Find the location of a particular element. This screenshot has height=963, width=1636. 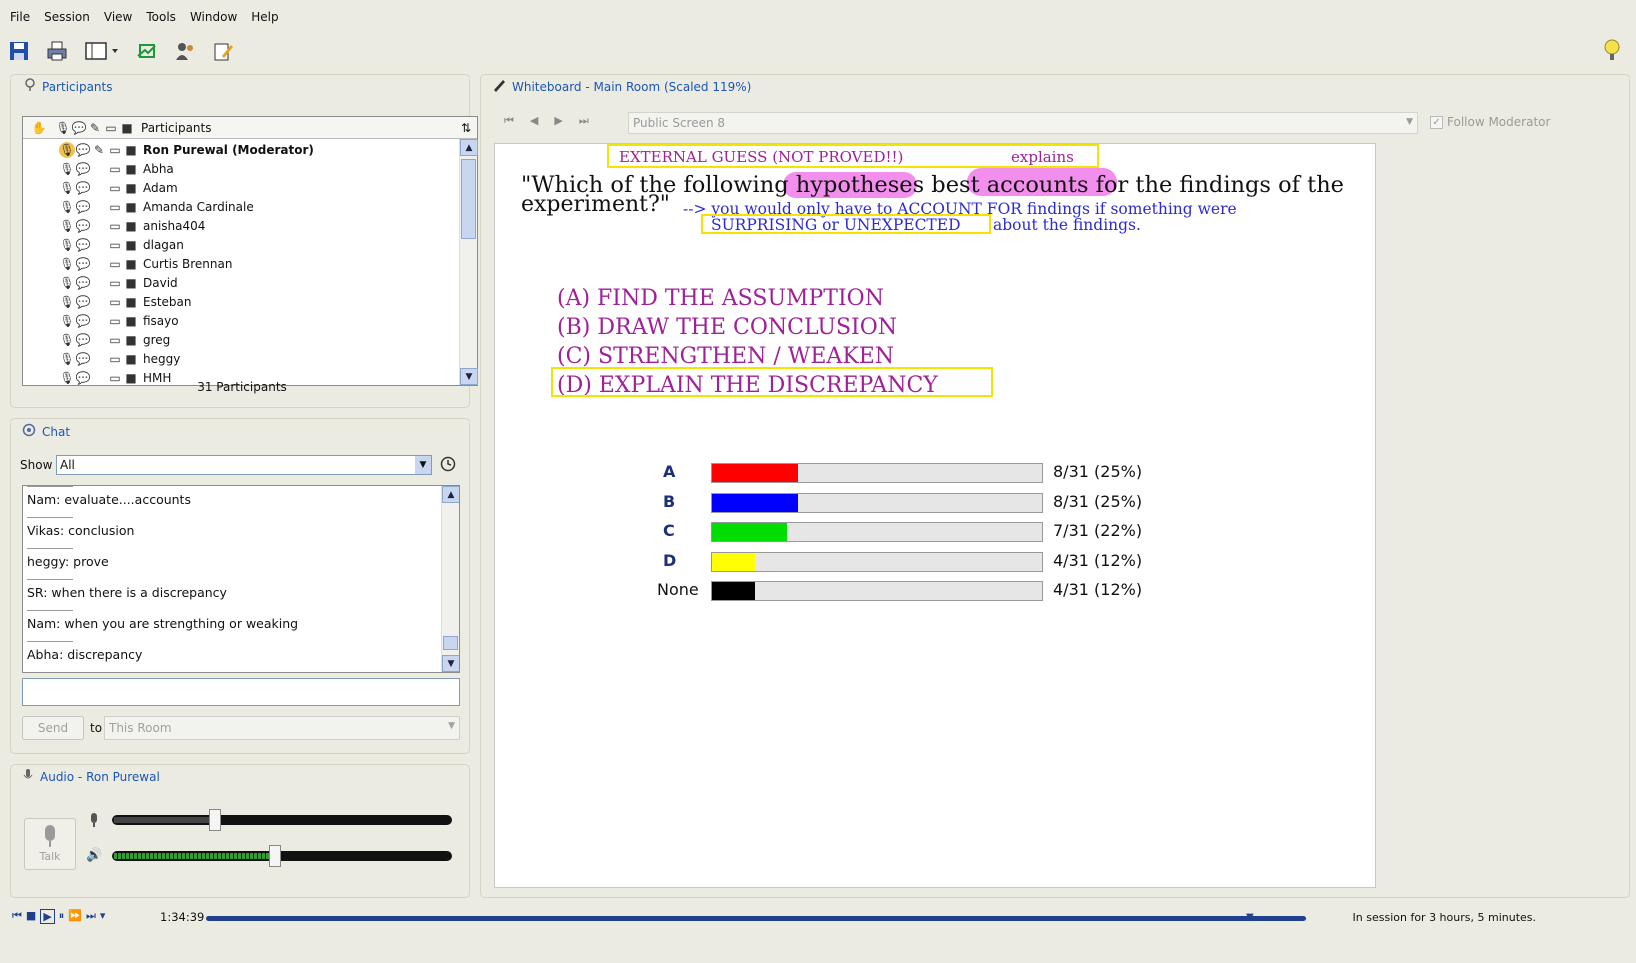

screen-select: Public Screen 8 ▼ is located at coordinates (1023, 123).